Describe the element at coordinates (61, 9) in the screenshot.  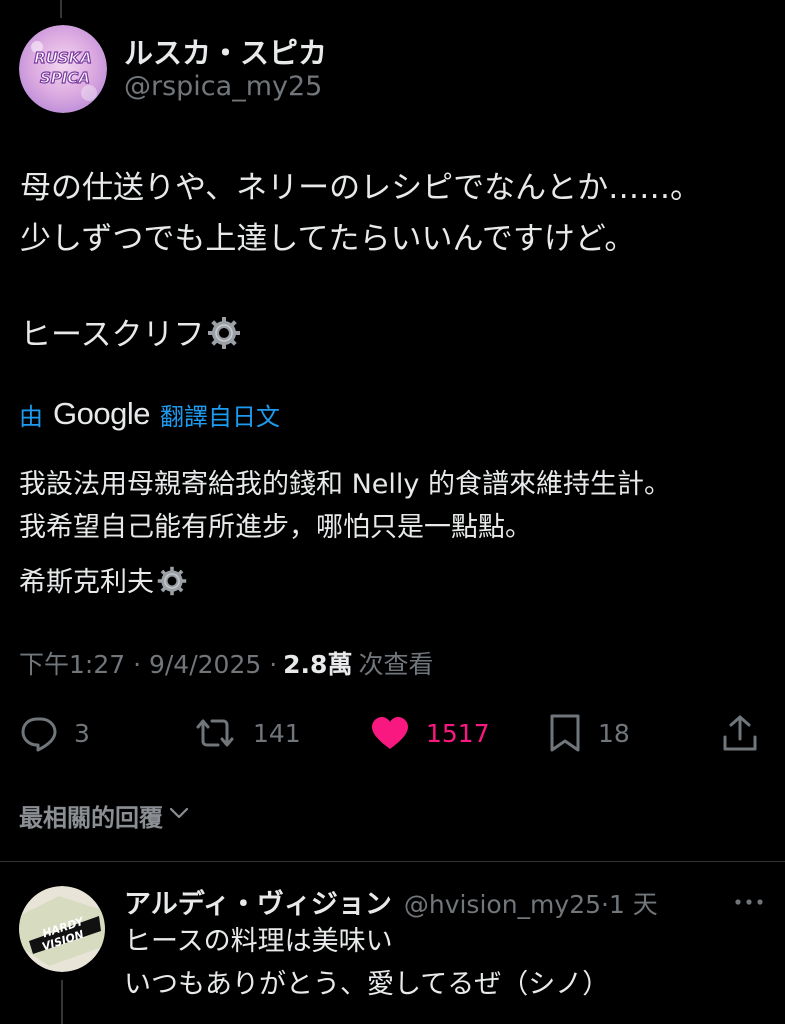
I see `thread-connector-top` at that location.